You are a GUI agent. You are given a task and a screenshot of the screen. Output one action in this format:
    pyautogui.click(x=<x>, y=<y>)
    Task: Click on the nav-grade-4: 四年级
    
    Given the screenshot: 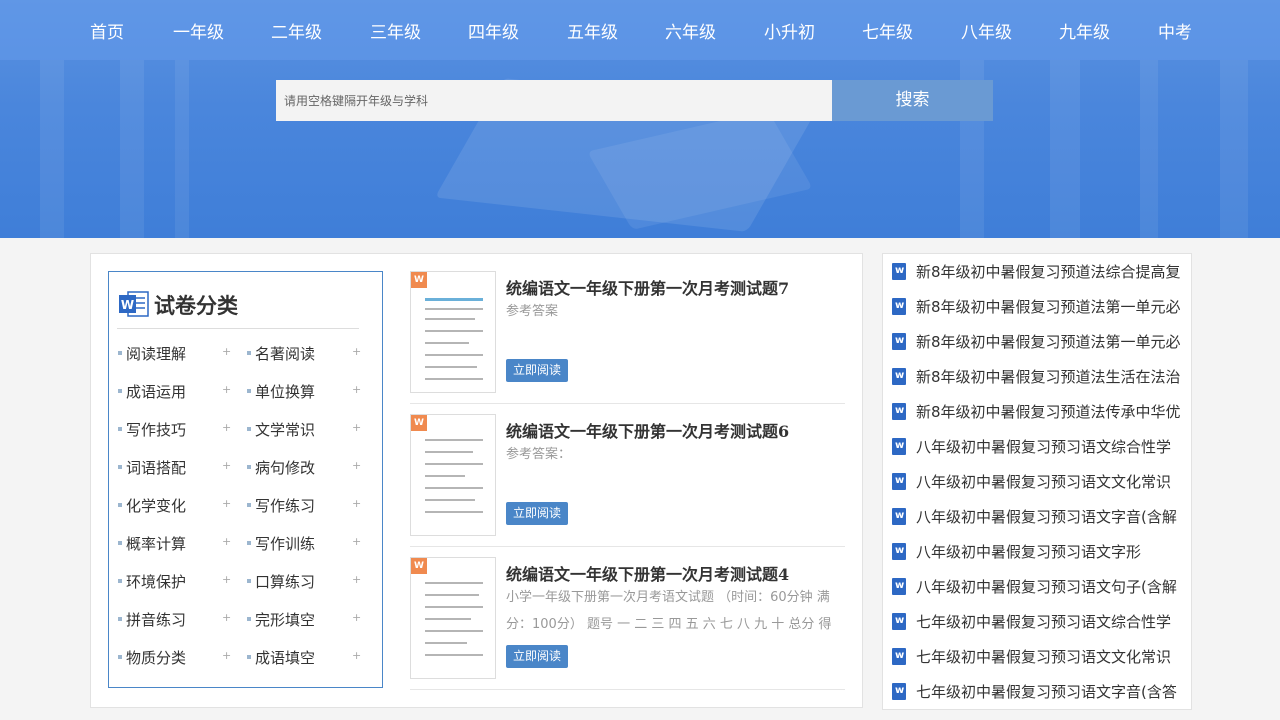 What is the action you would take?
    pyautogui.click(x=493, y=30)
    